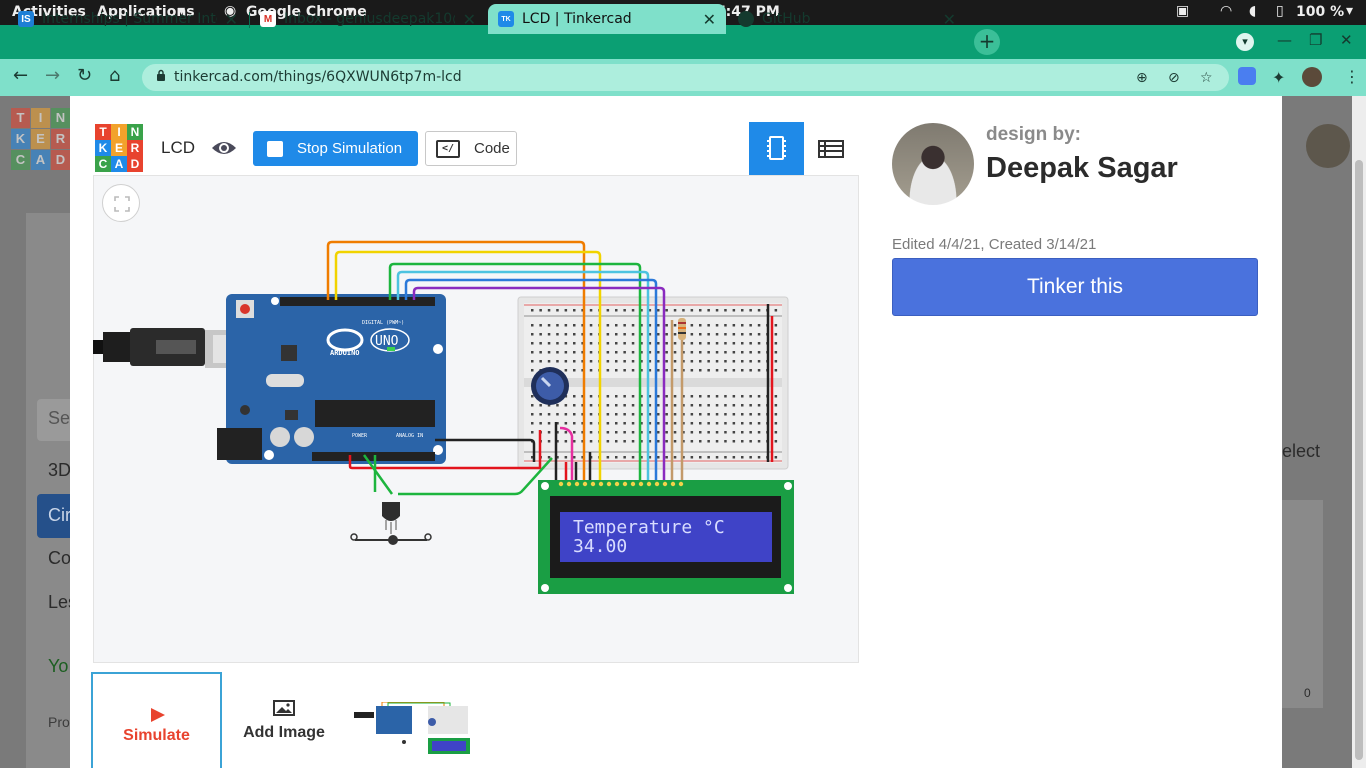 This screenshot has height=768, width=1366. What do you see at coordinates (994, 244) in the screenshot?
I see `edit-dates: Edited 4/4/21, Created 3/14/21` at bounding box center [994, 244].